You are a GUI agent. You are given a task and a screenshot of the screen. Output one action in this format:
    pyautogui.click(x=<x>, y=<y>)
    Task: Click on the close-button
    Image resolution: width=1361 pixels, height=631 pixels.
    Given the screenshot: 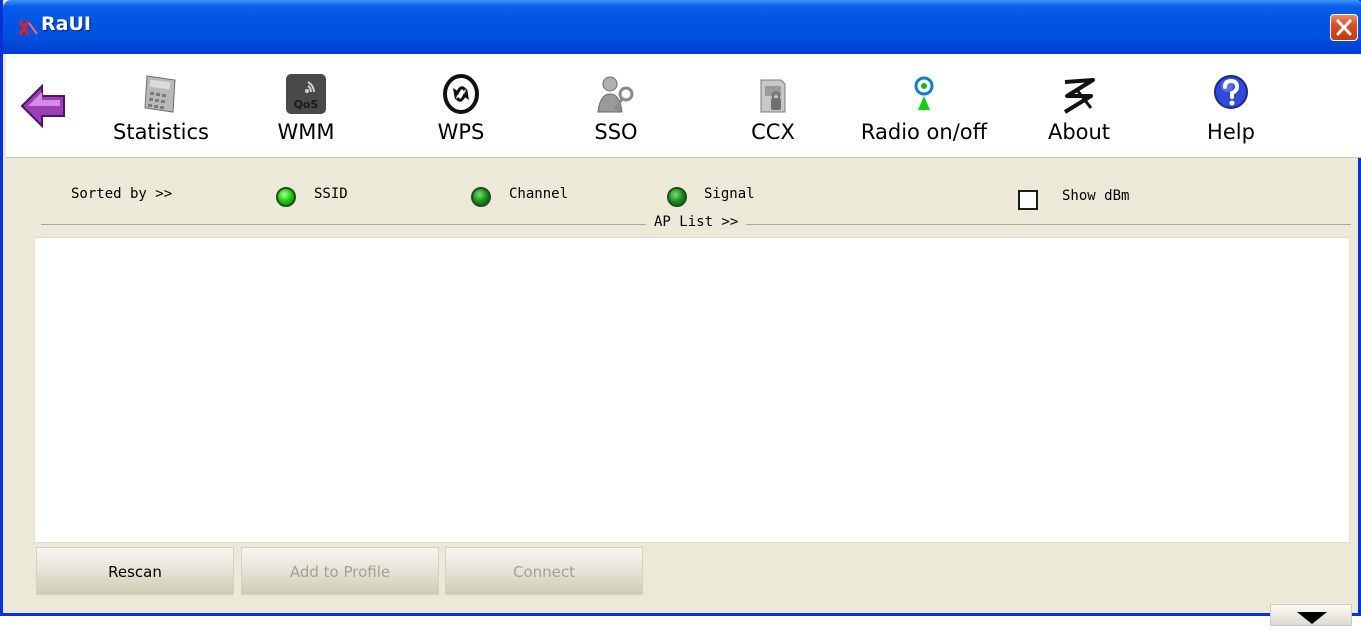 What is the action you would take?
    pyautogui.click(x=1344, y=27)
    